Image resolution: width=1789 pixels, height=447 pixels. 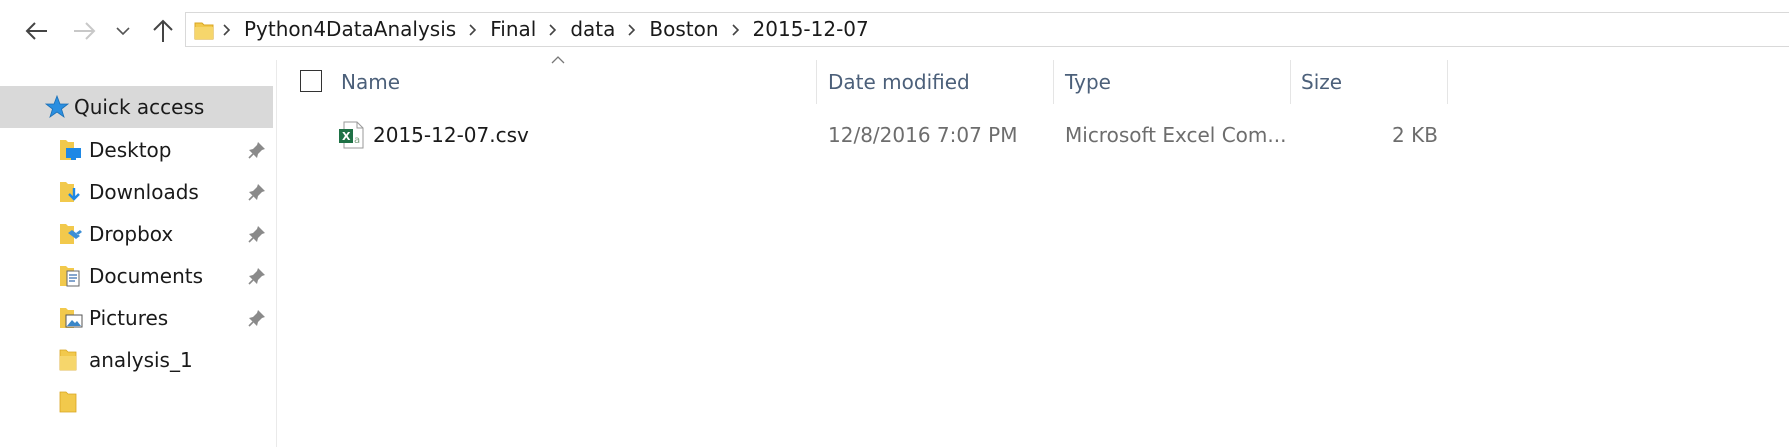 I want to click on column-header-date-modified: Date modified, so click(x=899, y=82).